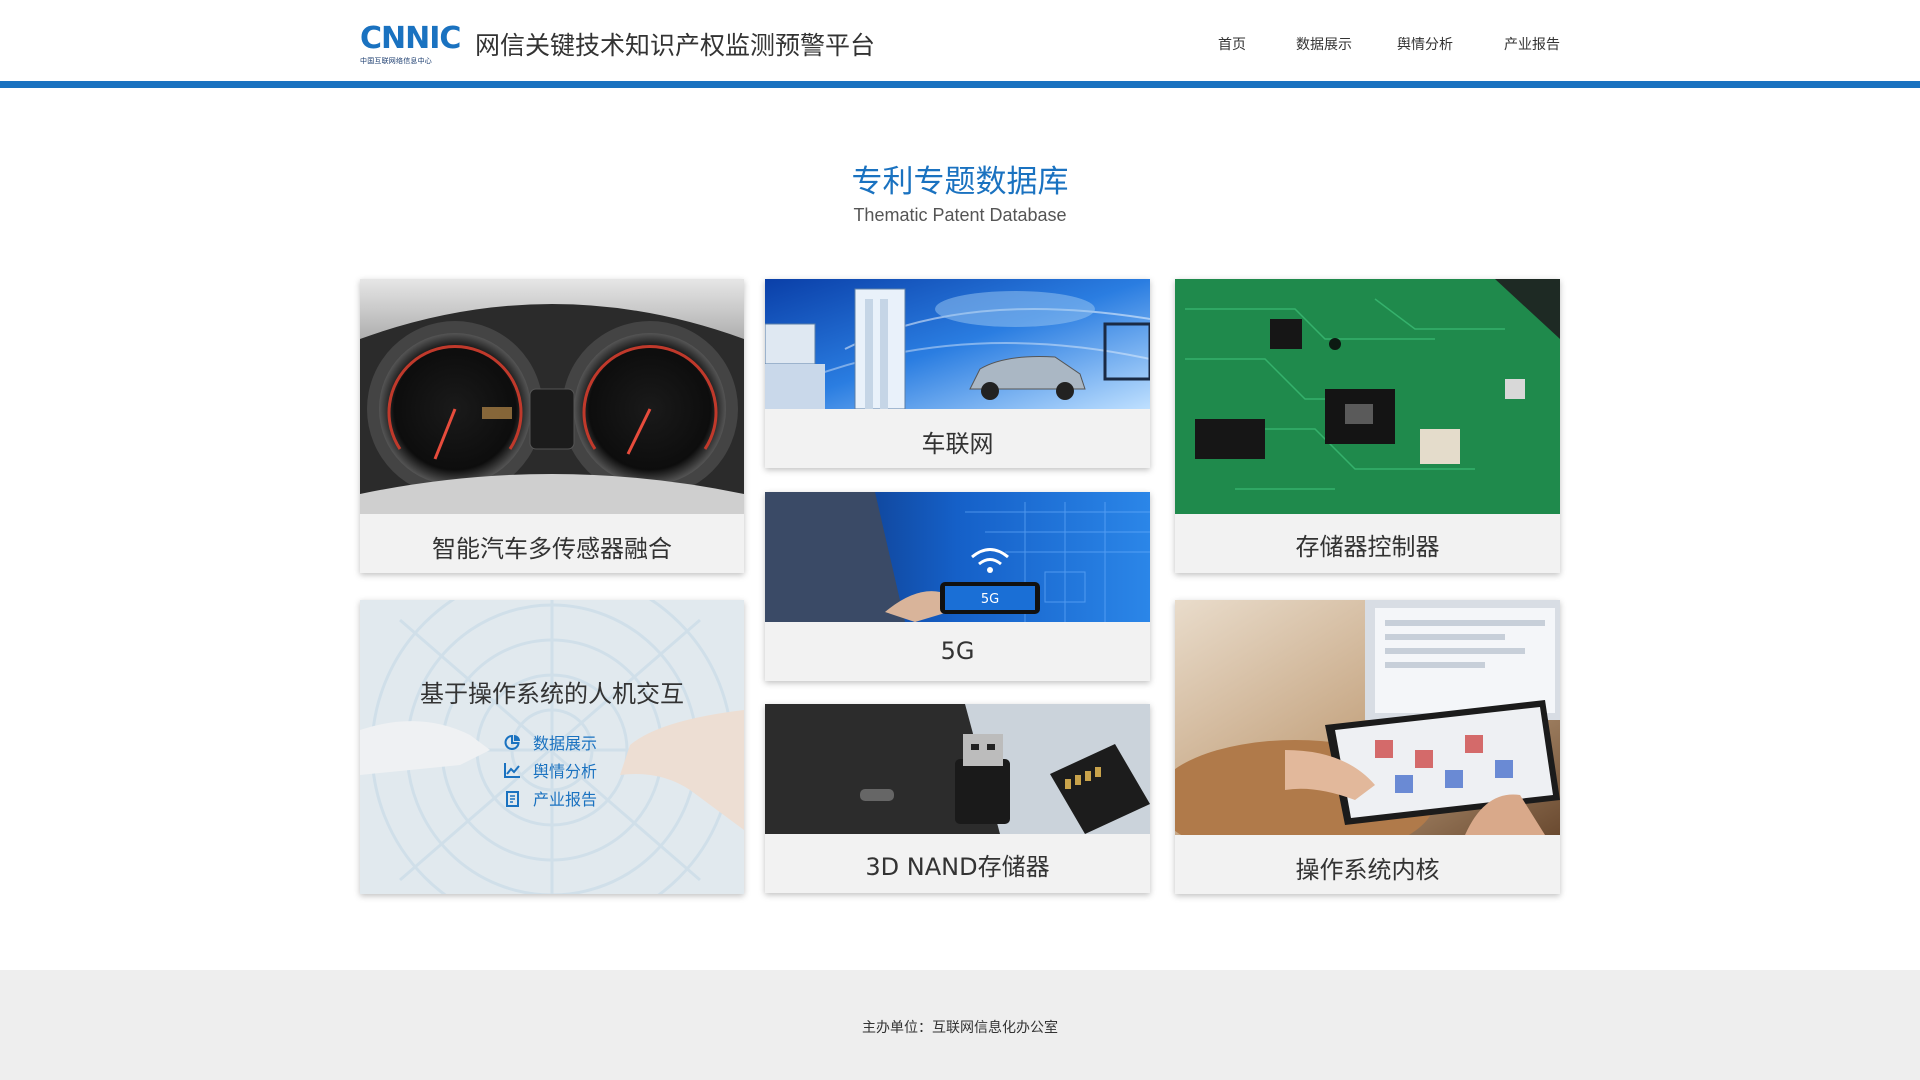  Describe the element at coordinates (1232, 44) in the screenshot. I see `nav-home: 首页` at that location.